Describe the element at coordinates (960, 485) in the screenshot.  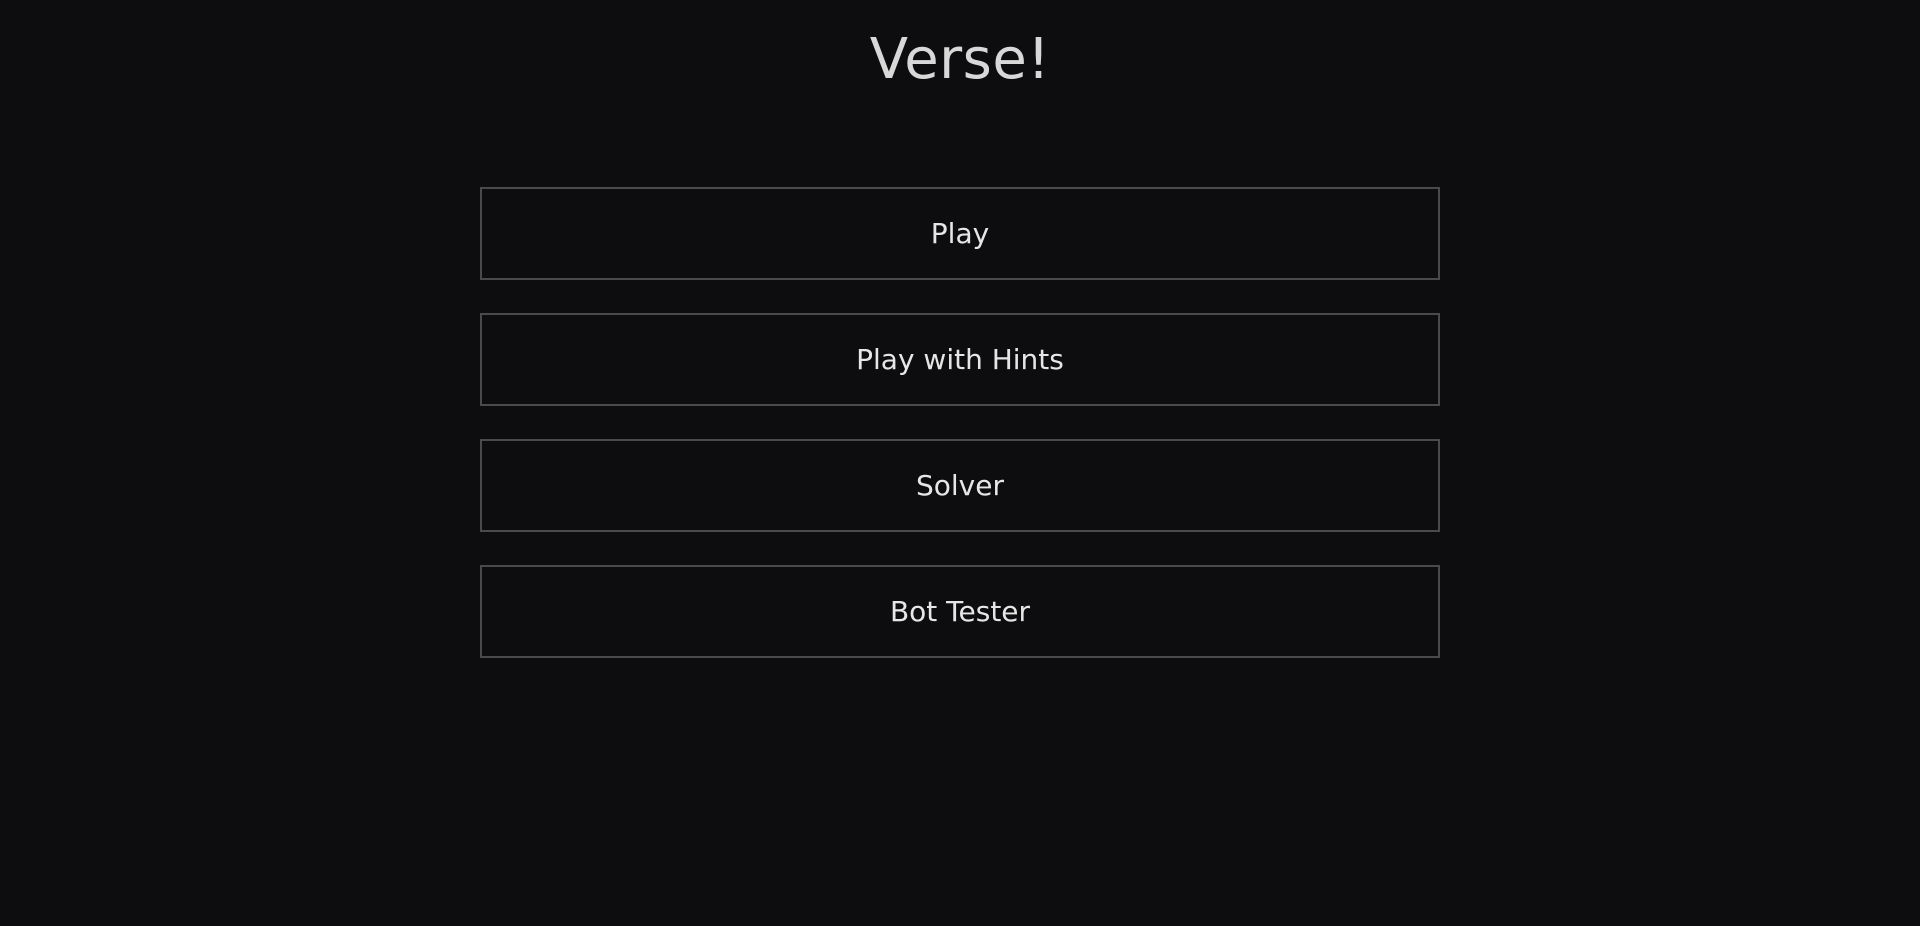
I see `solver-button: Solver` at that location.